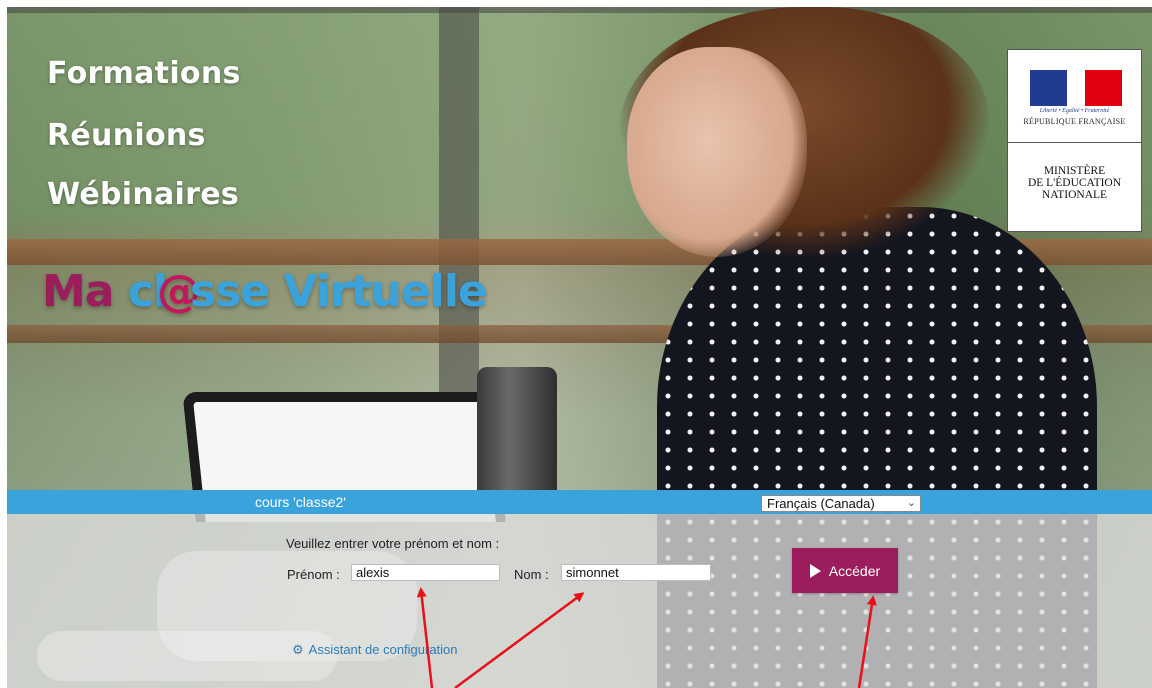 Image resolution: width=1152 pixels, height=688 pixels. What do you see at coordinates (646, 637) in the screenshot?
I see `annotation-arrows` at bounding box center [646, 637].